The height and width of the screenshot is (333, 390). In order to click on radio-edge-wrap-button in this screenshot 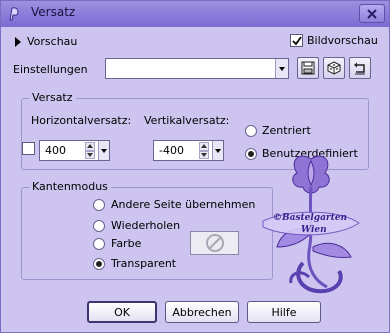, I will do `click(99, 204)`.